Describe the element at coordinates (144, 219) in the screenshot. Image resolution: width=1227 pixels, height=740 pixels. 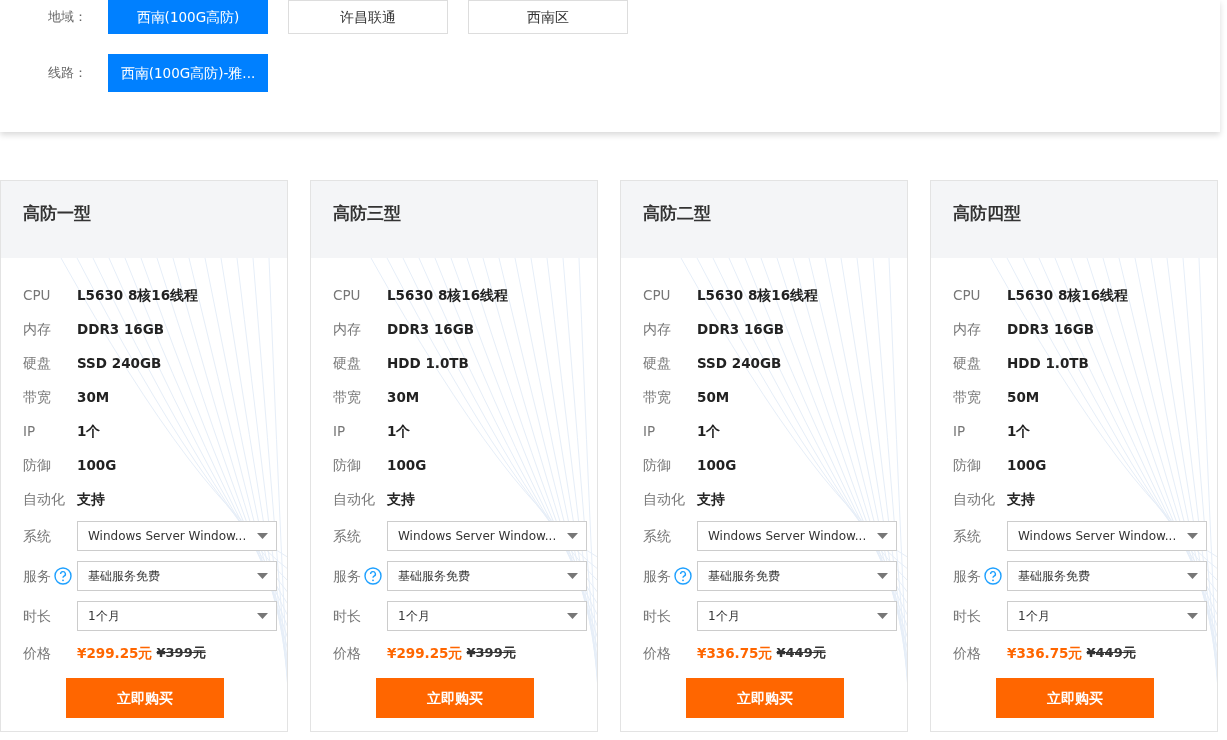
I see `plan-title: 高防一型` at that location.